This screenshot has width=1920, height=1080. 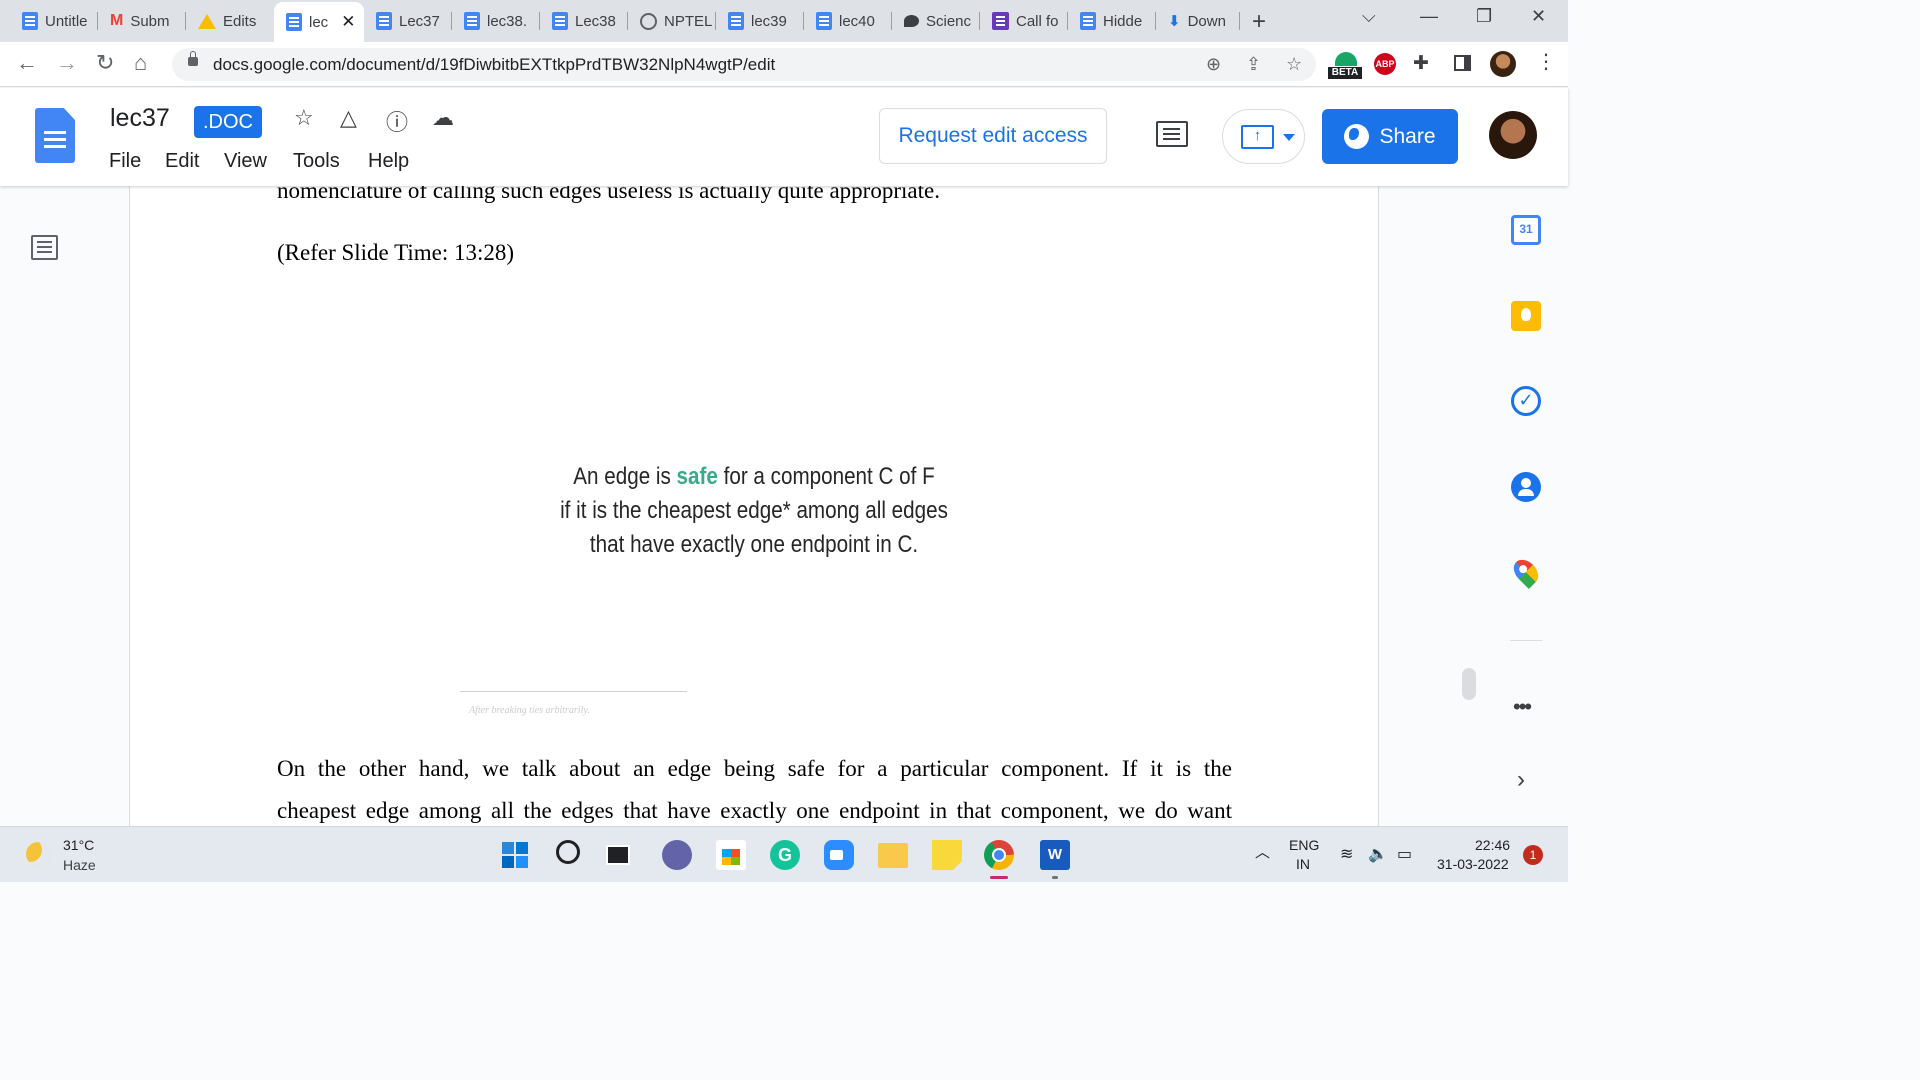 What do you see at coordinates (1303, 864) in the screenshot?
I see `language-region: IN` at bounding box center [1303, 864].